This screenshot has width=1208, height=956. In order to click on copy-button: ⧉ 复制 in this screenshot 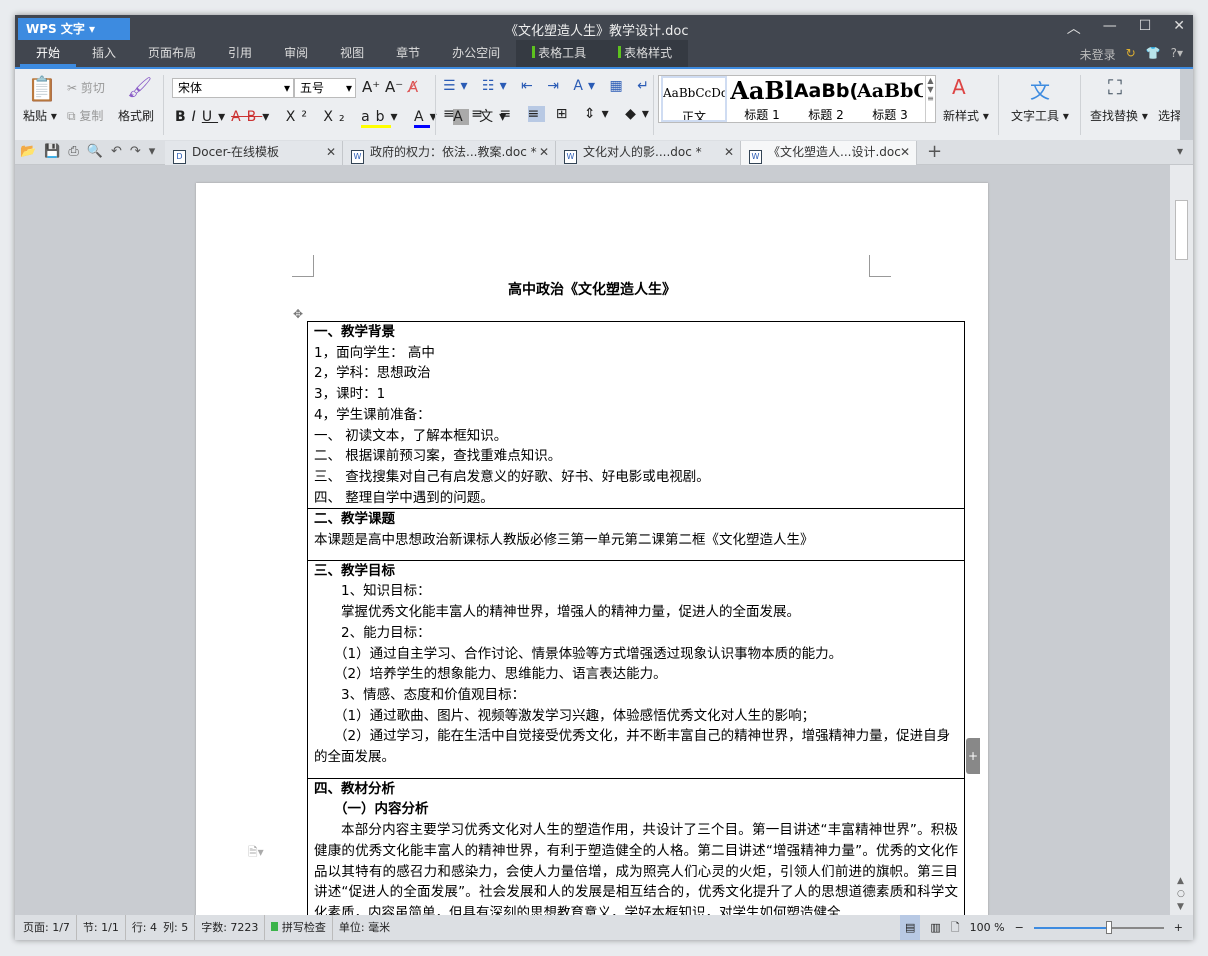, I will do `click(85, 115)`.